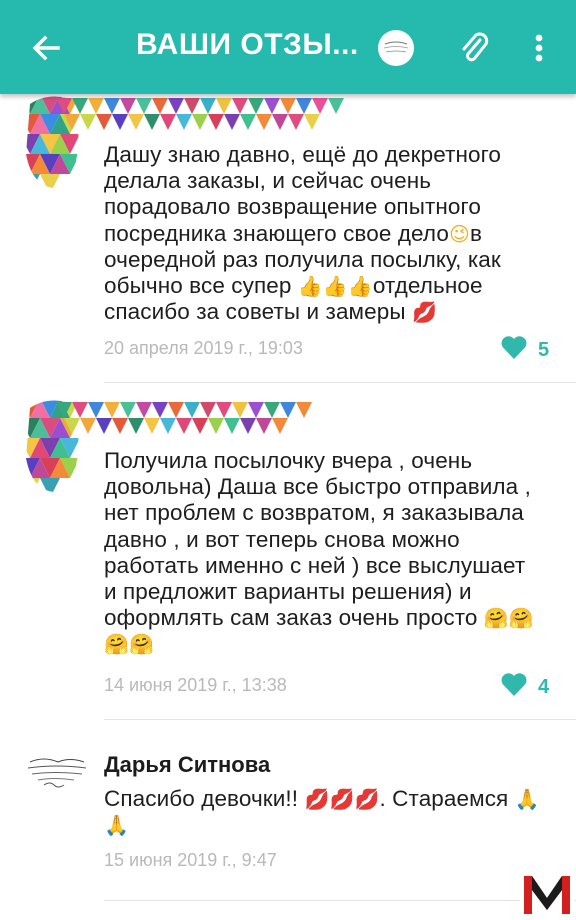 The width and height of the screenshot is (576, 920). I want to click on kiss-mark-icon: 💋, so click(424, 312).